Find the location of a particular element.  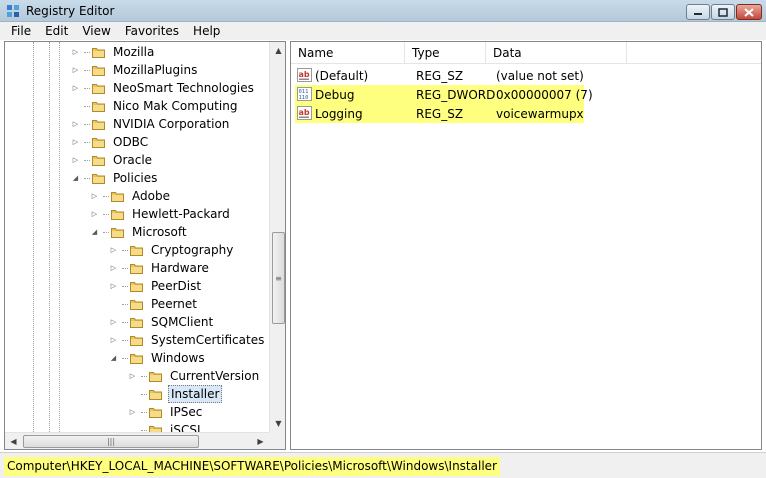

tree-item-nico-mak-computing: Nico Mak Computing is located at coordinates (155, 106).